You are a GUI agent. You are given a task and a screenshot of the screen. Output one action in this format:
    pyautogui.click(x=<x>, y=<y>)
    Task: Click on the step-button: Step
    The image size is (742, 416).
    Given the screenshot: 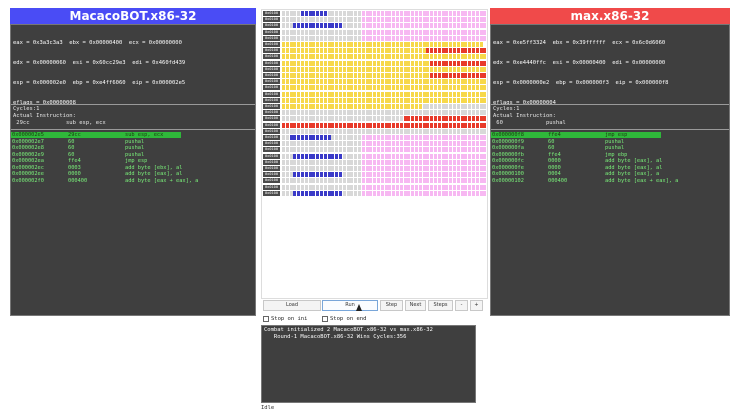 What is the action you would take?
    pyautogui.click(x=391, y=305)
    